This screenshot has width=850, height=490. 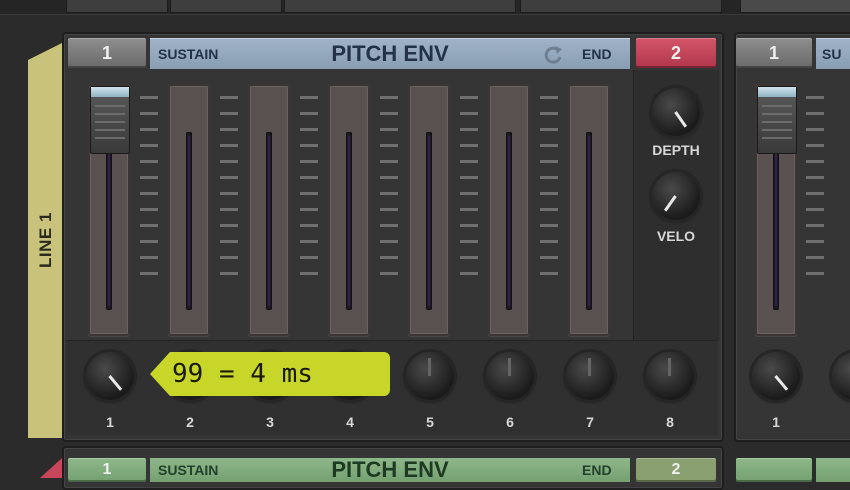 I want to click on next-end-step: 2, so click(x=676, y=470).